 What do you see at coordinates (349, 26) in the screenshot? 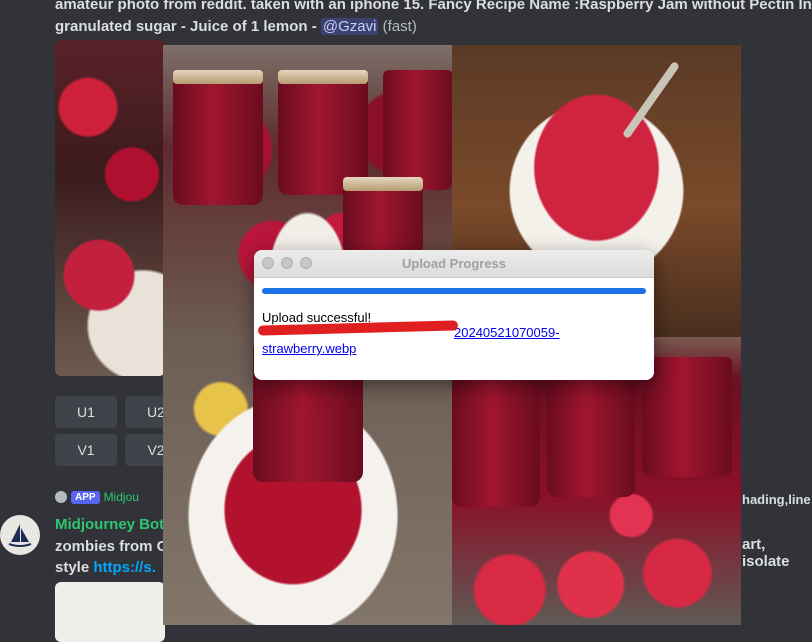
I see `user-mention: @Gzavi` at bounding box center [349, 26].